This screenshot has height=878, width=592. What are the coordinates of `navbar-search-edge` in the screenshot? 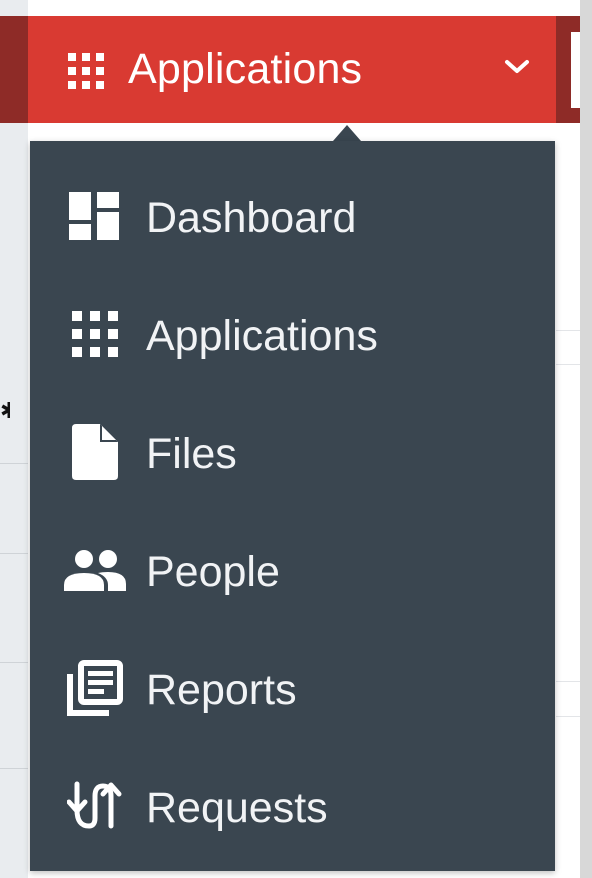 It's located at (575, 70).